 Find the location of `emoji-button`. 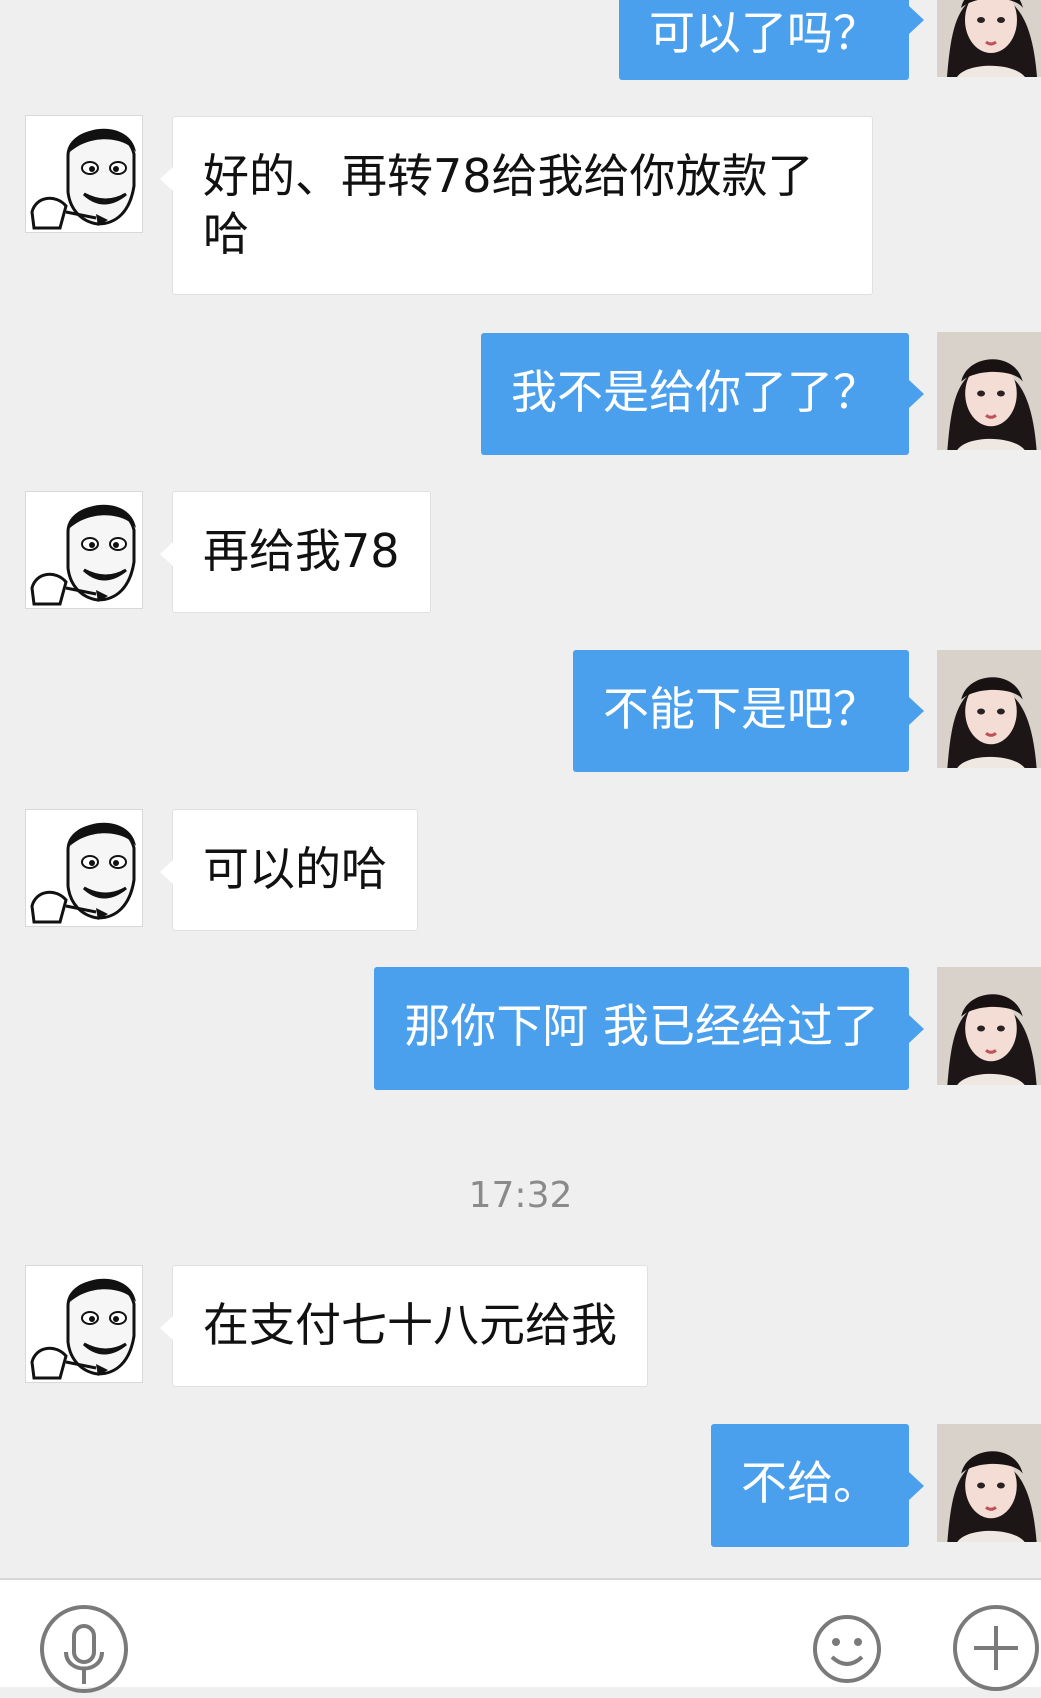

emoji-button is located at coordinates (847, 1649).